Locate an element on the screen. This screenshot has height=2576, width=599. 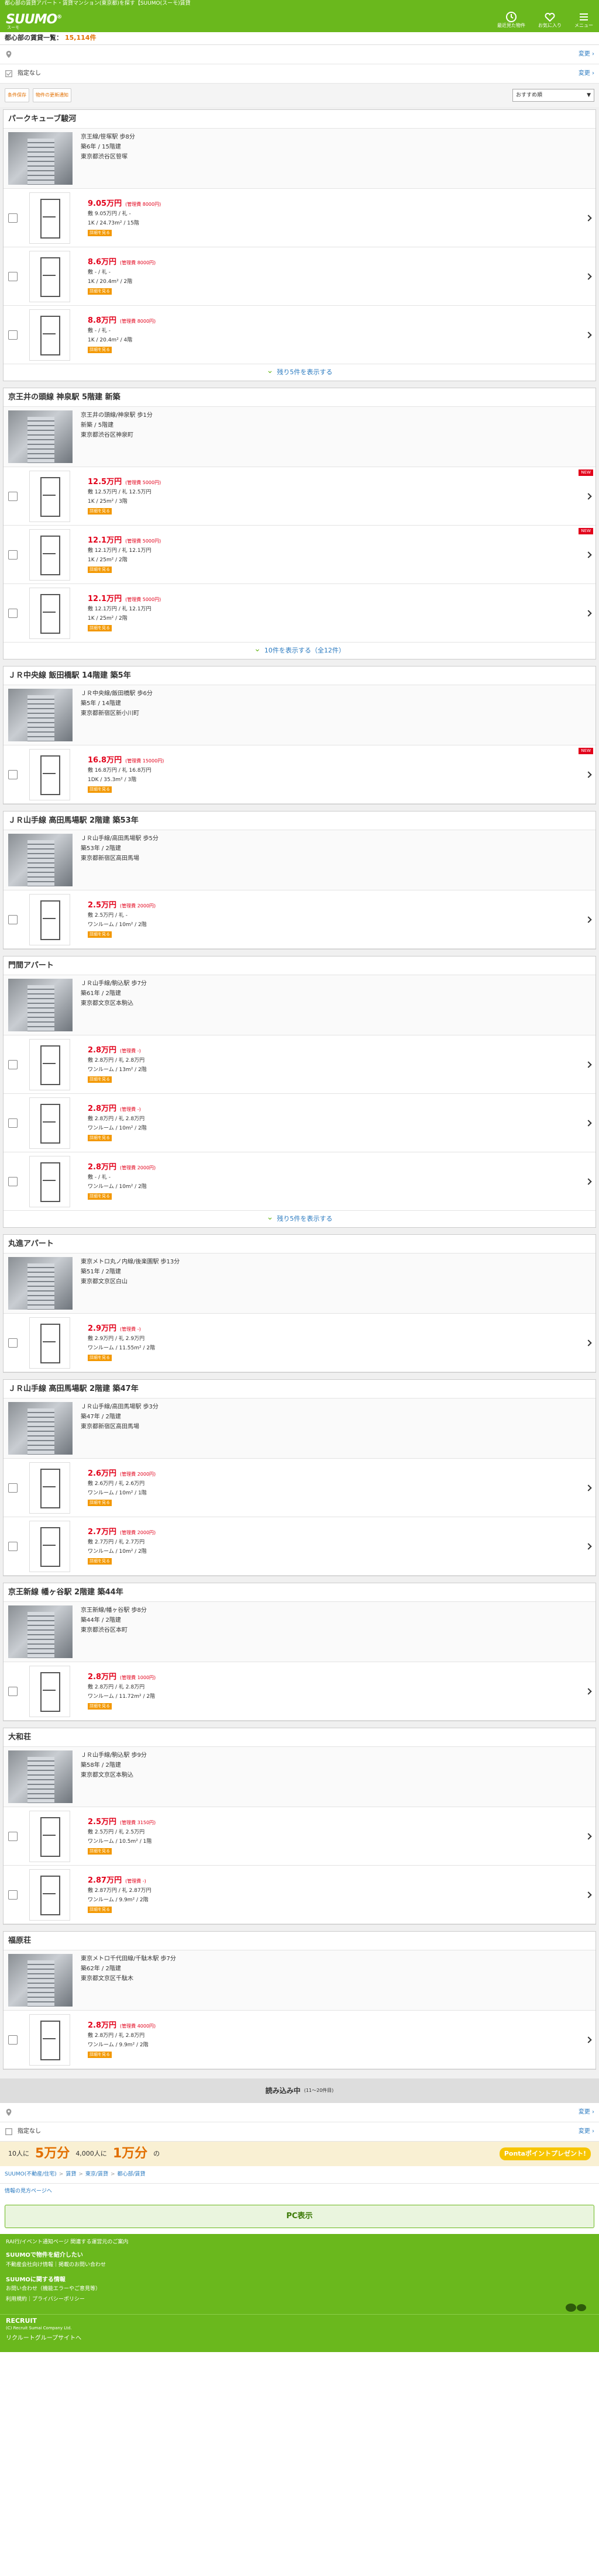
layout-info: ワンルーム / 10m² / 2階 is located at coordinates (117, 1128).